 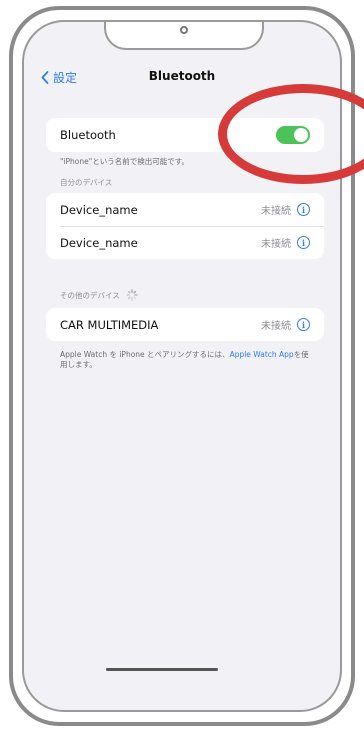 I want to click on camera-icon, so click(x=184, y=30).